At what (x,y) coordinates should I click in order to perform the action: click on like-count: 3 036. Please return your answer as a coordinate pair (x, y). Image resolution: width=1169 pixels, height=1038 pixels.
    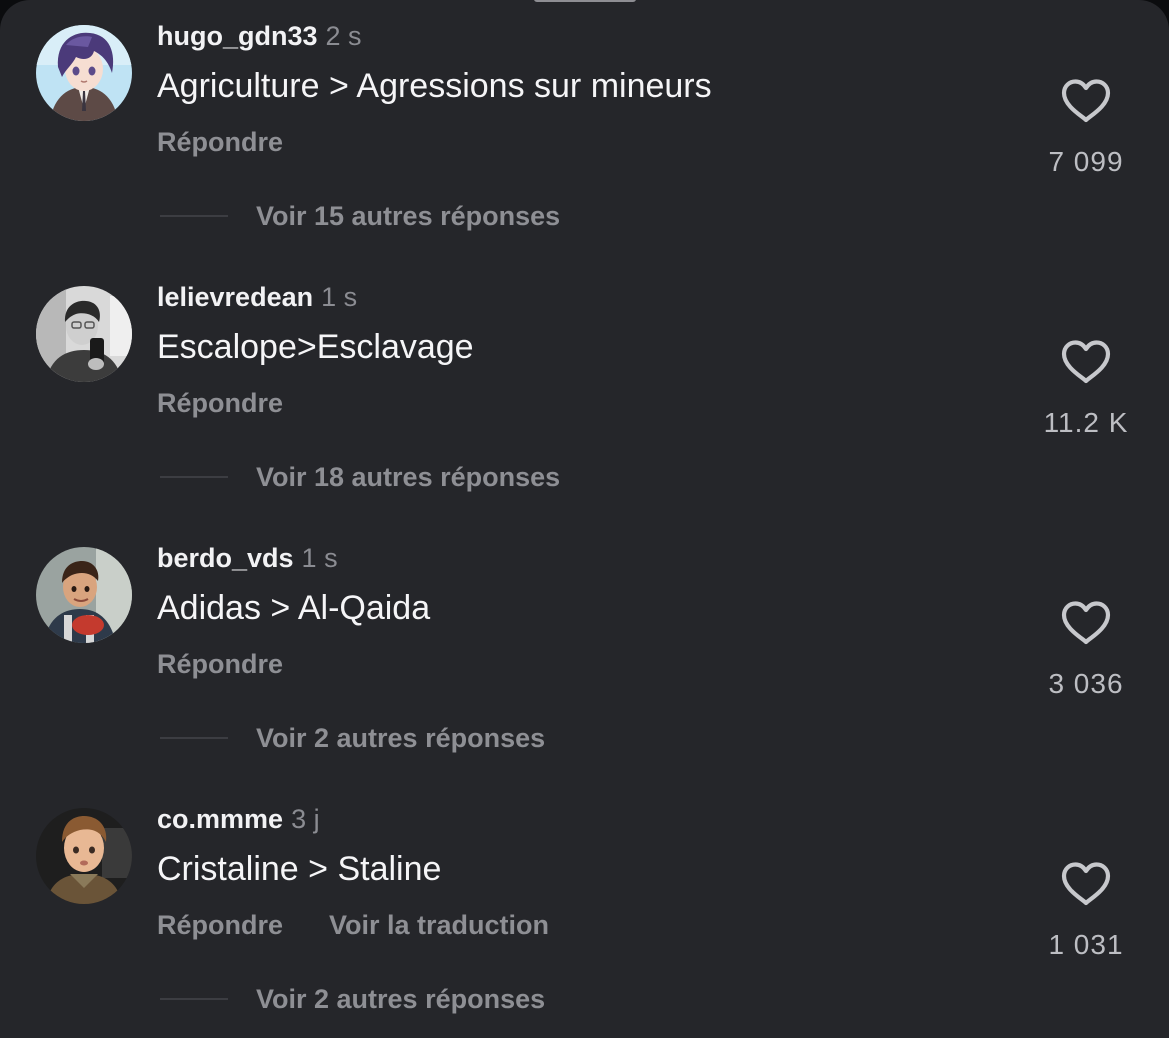
    Looking at the image, I should click on (1086, 683).